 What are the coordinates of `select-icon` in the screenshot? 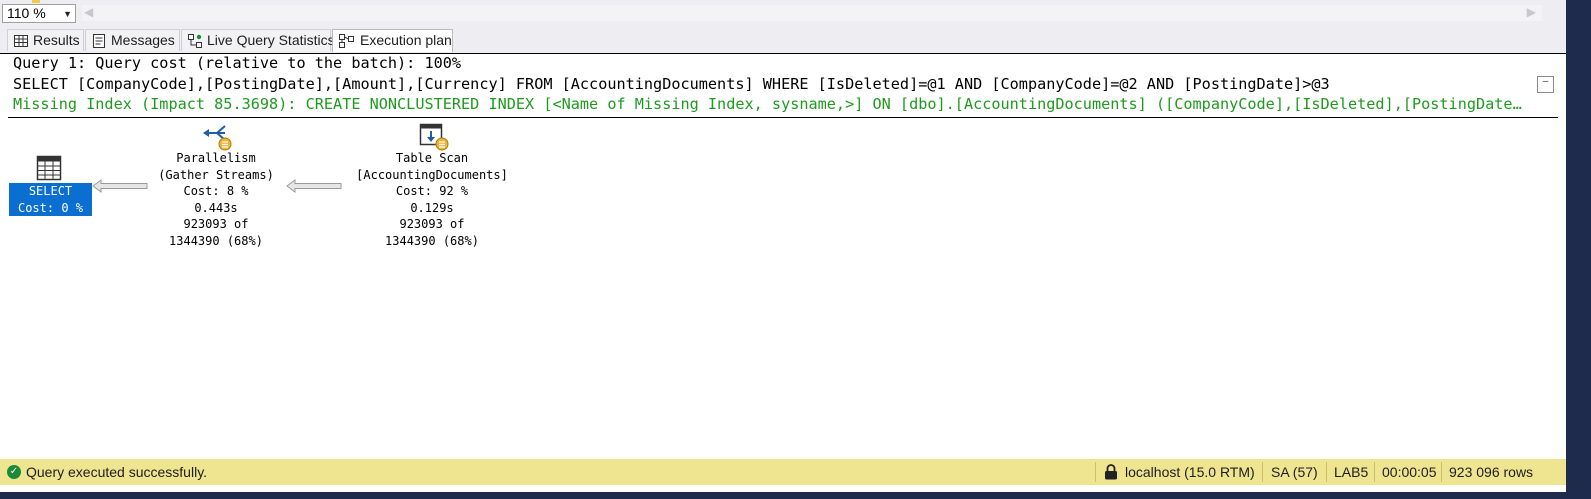 It's located at (49, 168).